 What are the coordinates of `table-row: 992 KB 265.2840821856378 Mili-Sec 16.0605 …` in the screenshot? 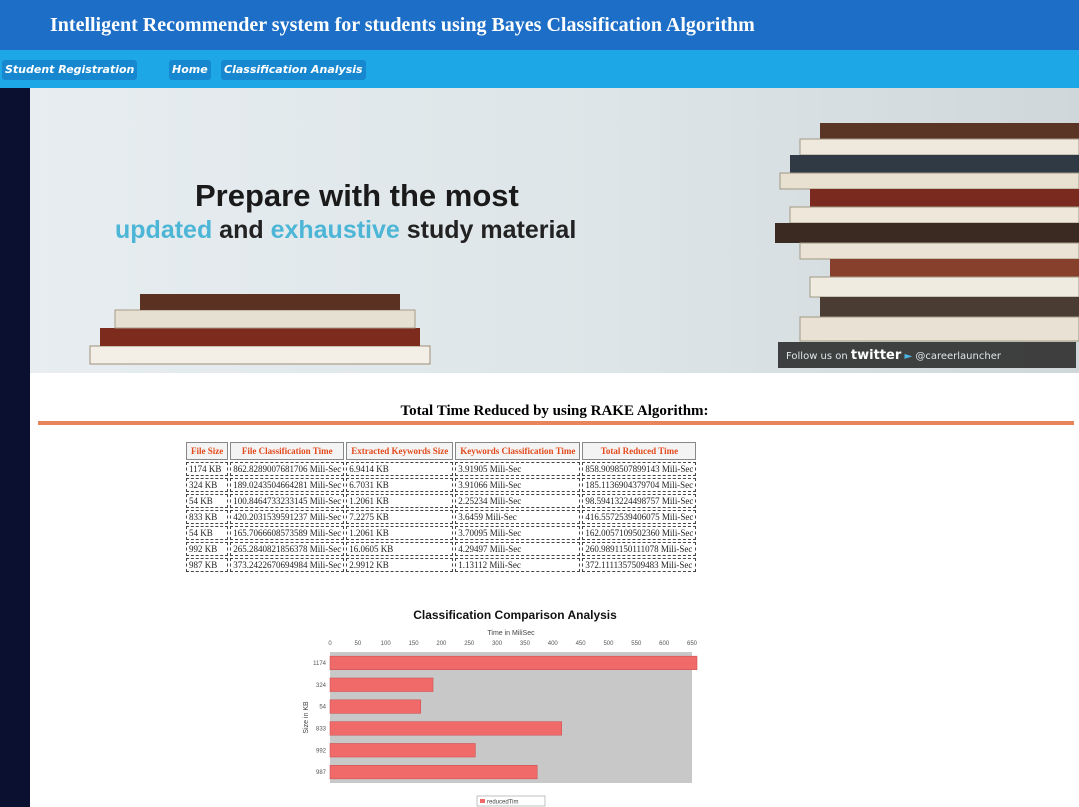 It's located at (441, 549).